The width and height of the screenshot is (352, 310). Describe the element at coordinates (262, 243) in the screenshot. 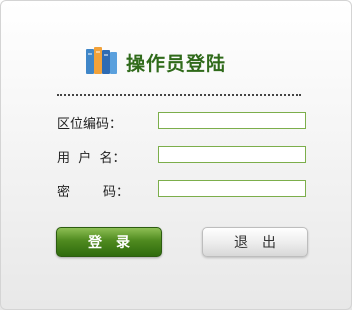

I see `exit-button-label: 退出` at that location.